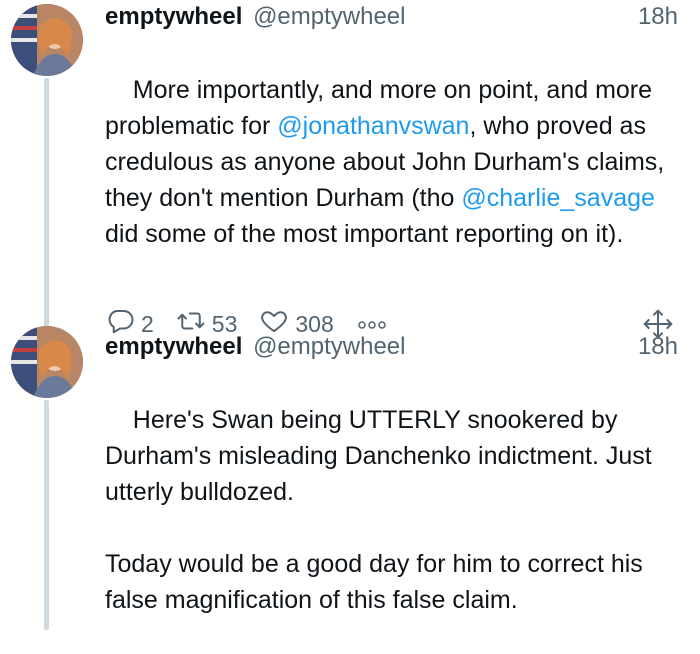  Describe the element at coordinates (373, 126) in the screenshot. I see `mention-link: @jonathanvswan` at that location.